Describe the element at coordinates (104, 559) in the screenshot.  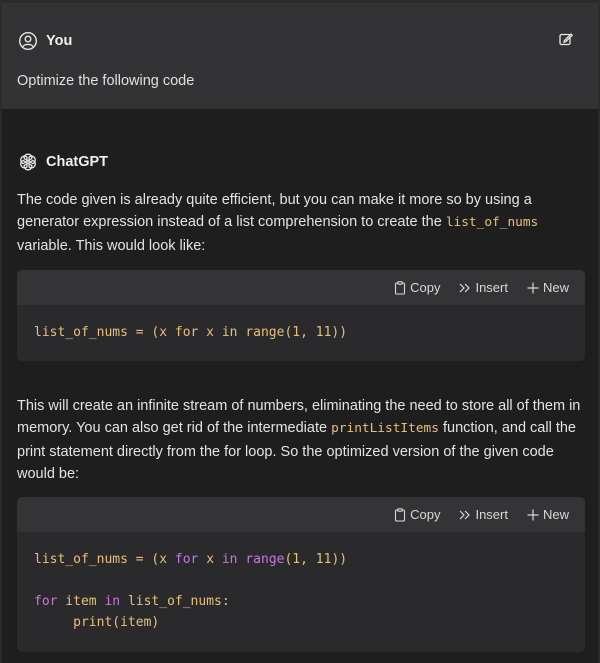
I see `code-token: list_of_nums = (x` at that location.